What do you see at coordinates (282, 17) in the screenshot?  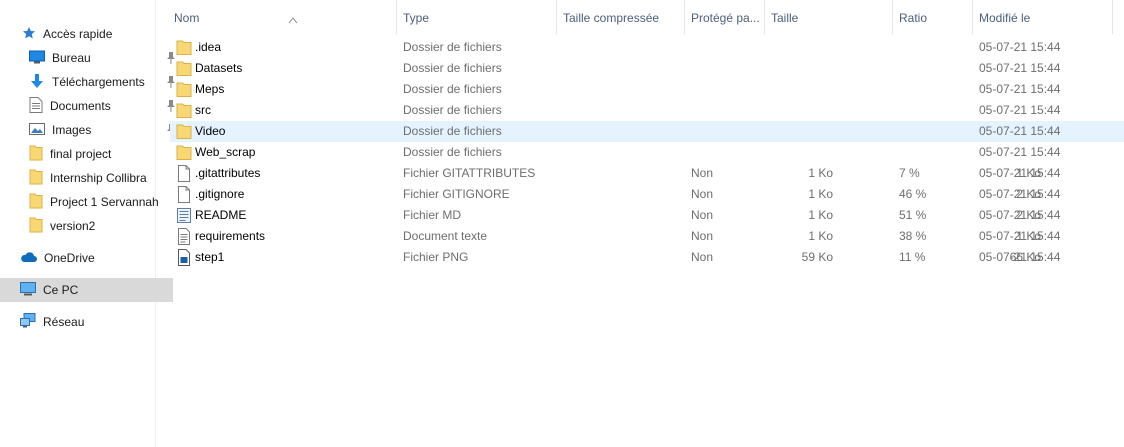 I see `column-header-name: Nom` at bounding box center [282, 17].